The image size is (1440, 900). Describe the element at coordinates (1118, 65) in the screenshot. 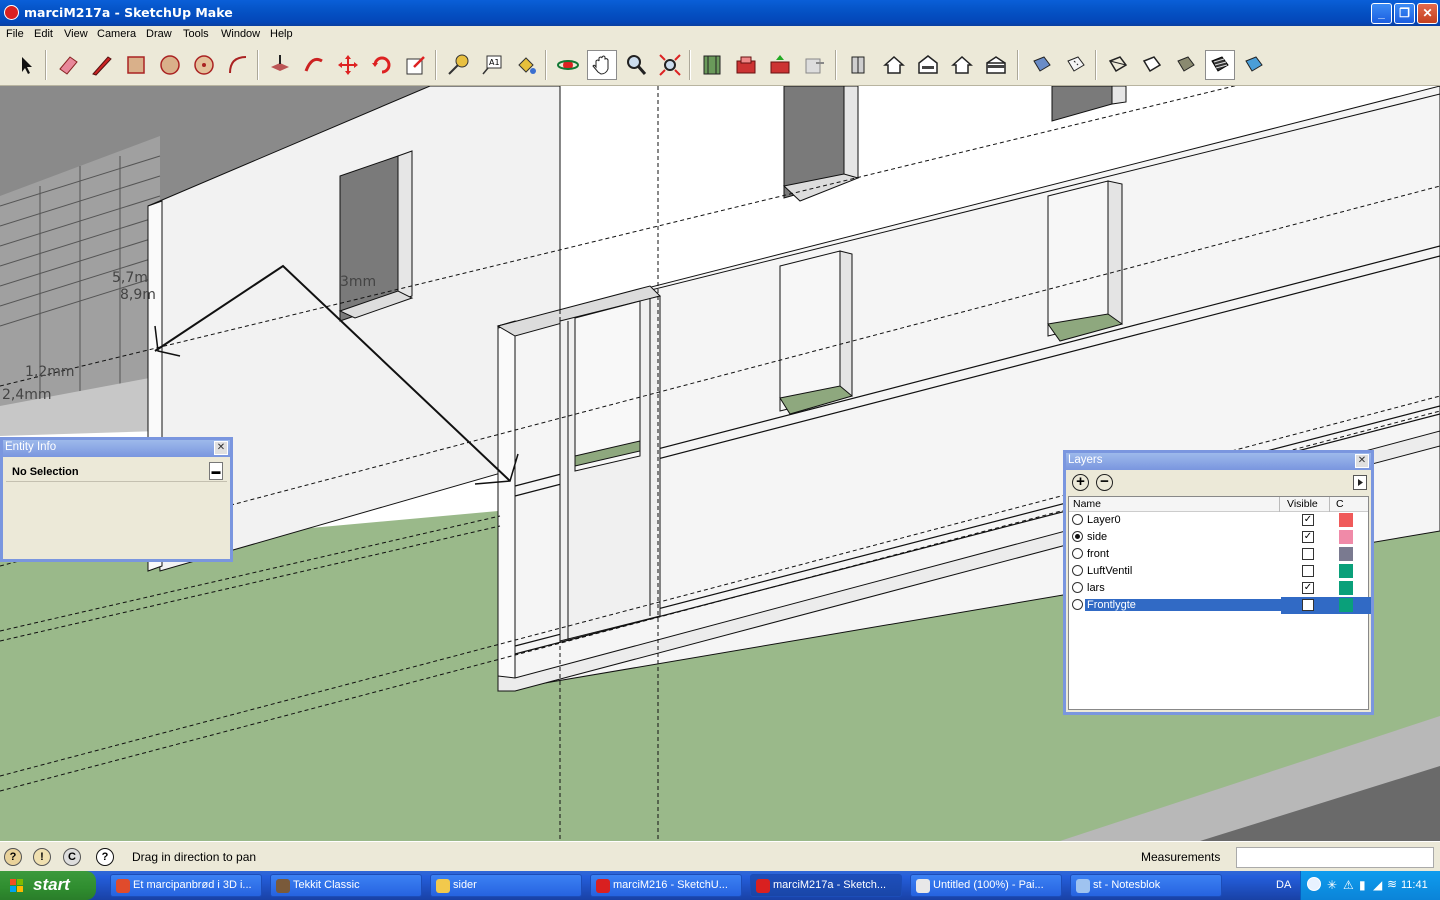

I see `wireframe-icon` at that location.